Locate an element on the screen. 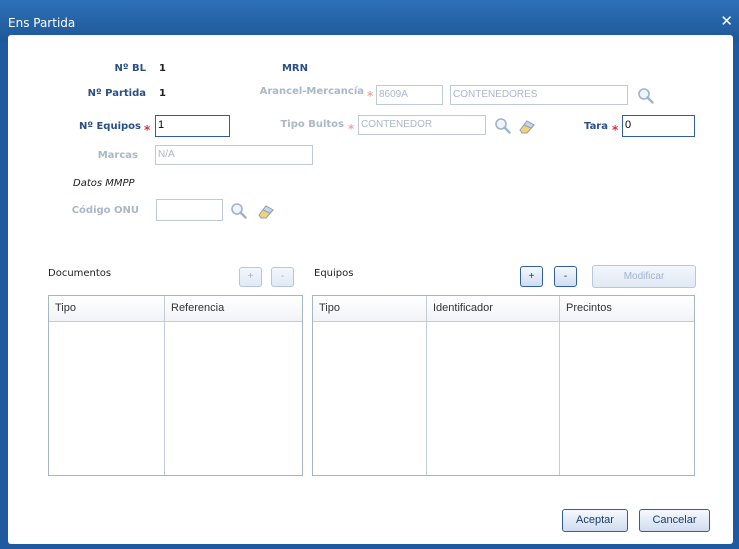  tara-label: Tara is located at coordinates (596, 126).